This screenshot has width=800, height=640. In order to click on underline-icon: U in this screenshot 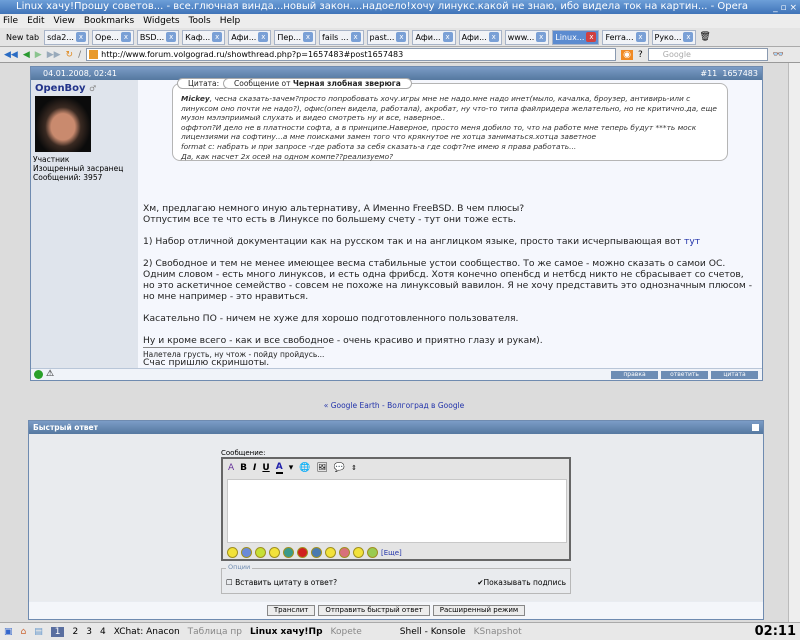, I will do `click(265, 468)`.